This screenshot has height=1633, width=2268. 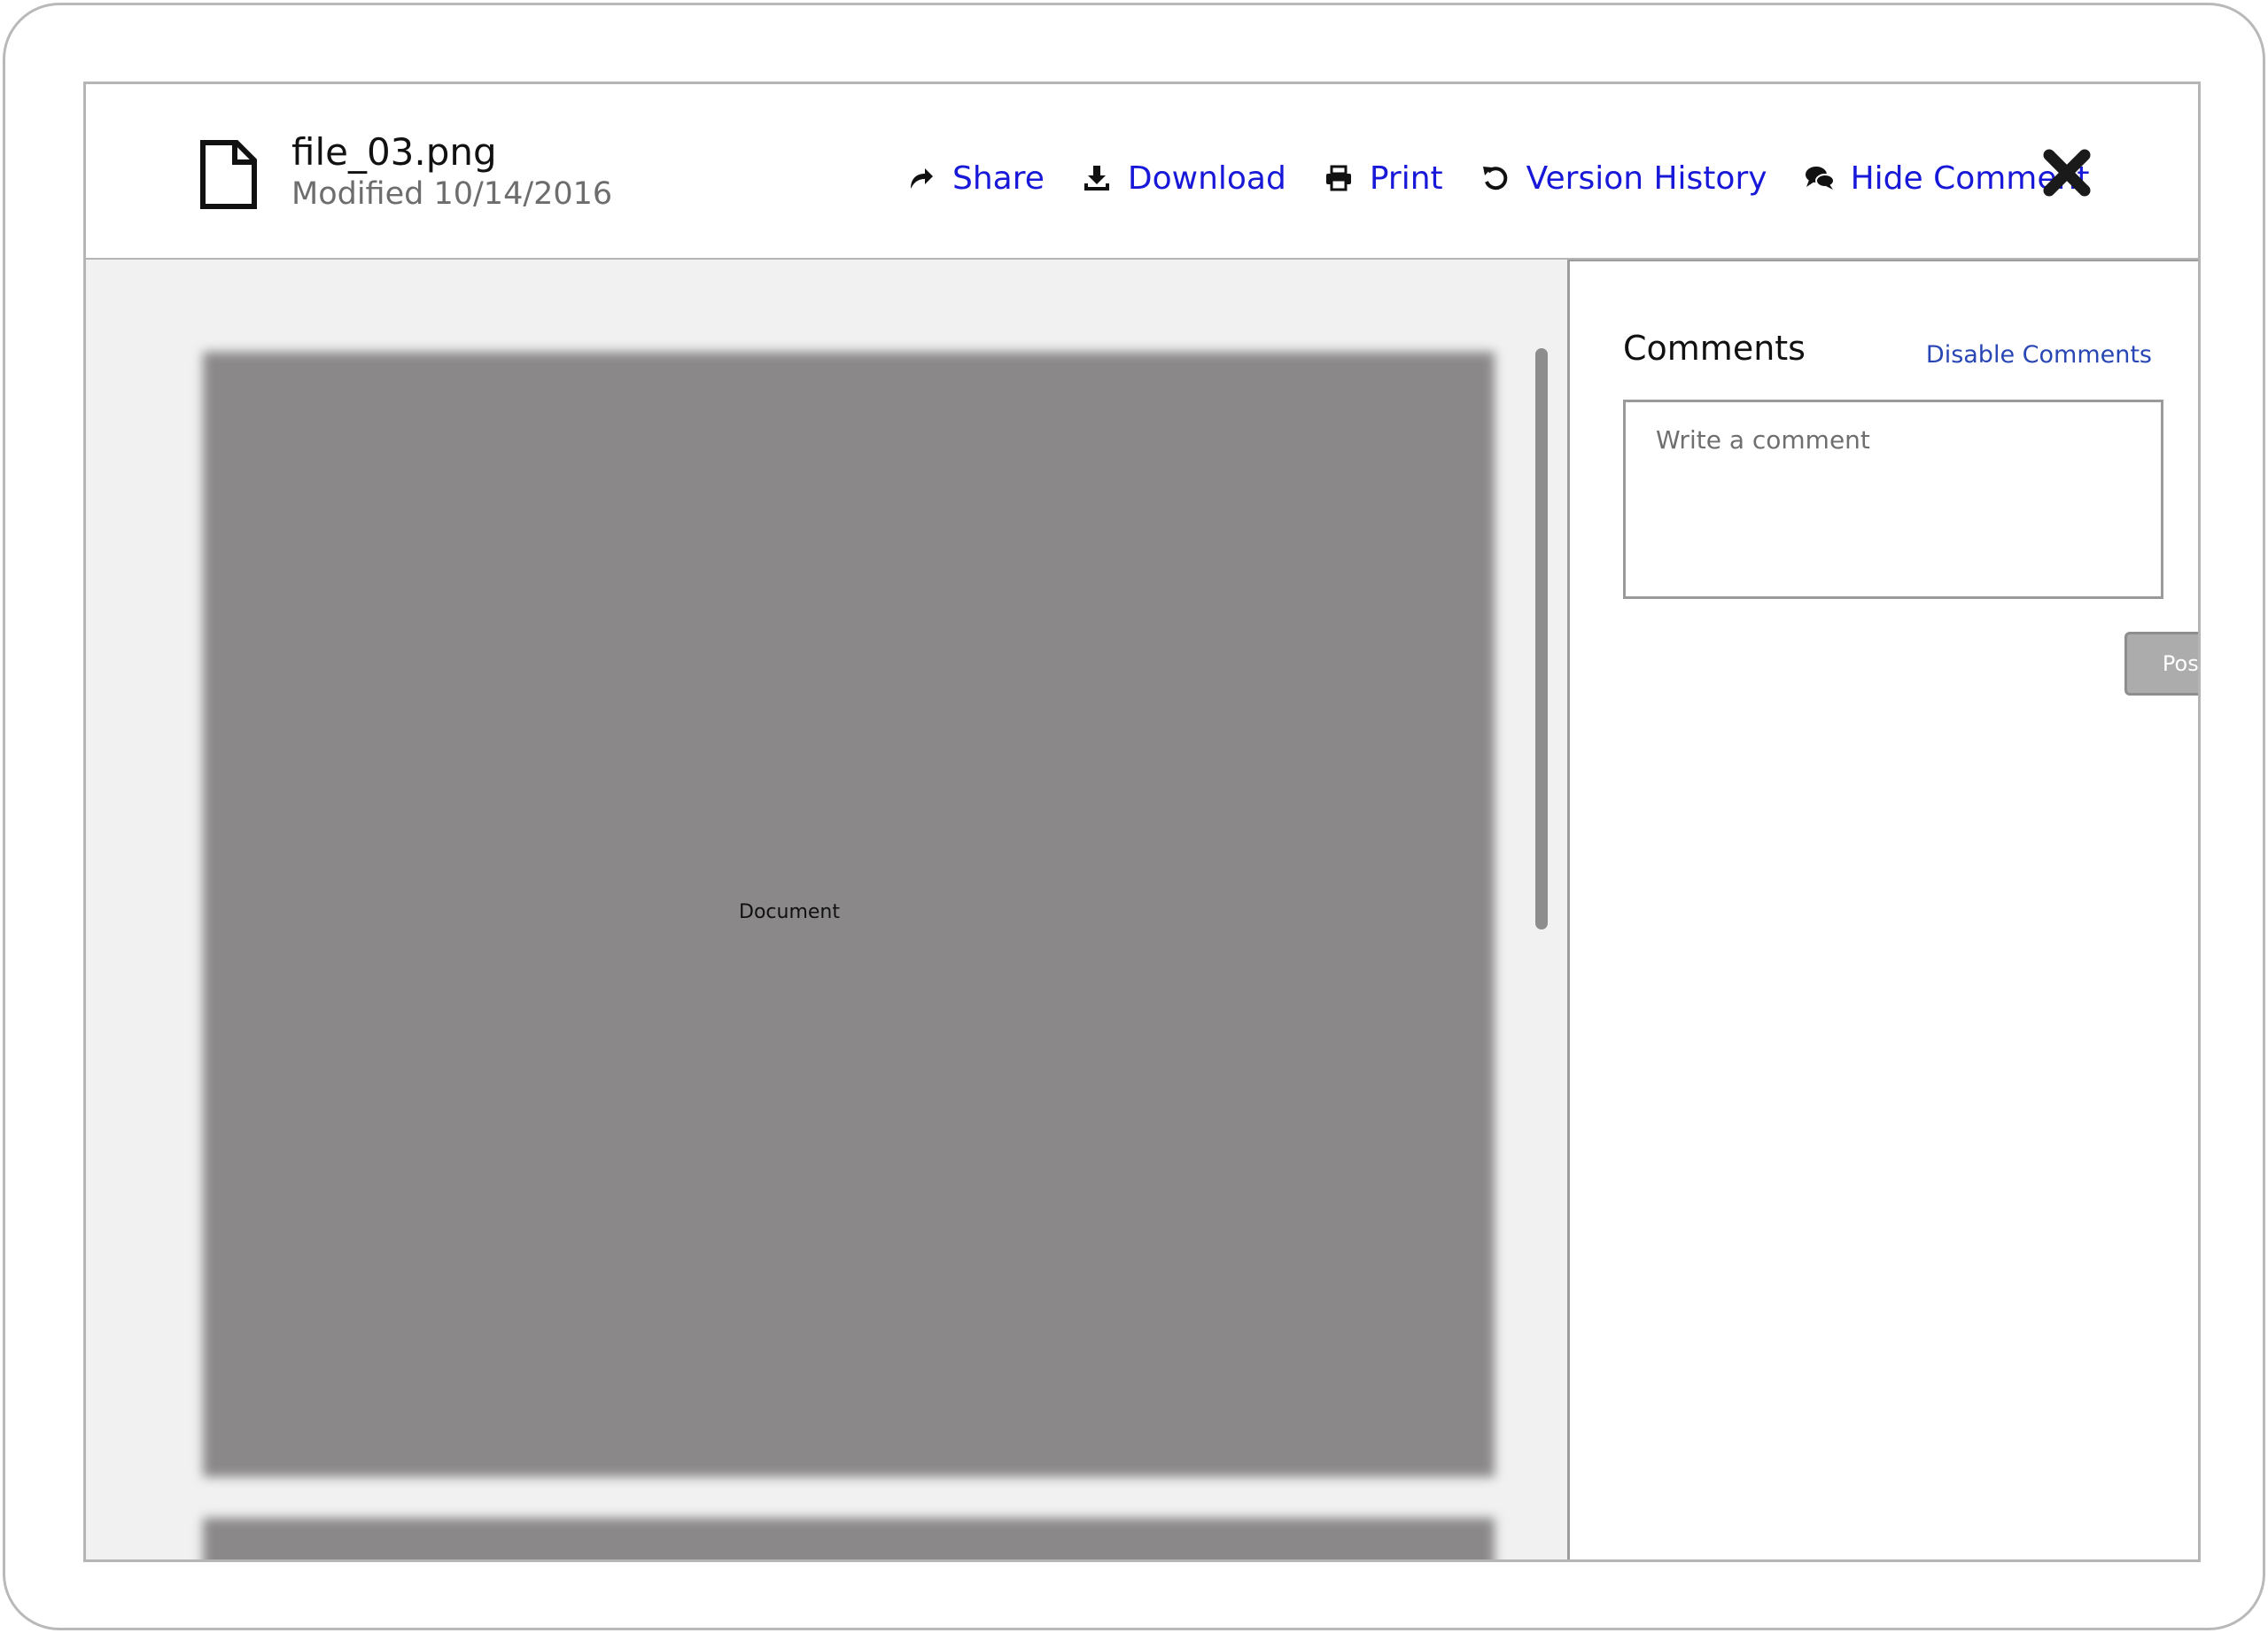 I want to click on comments-icon, so click(x=1820, y=178).